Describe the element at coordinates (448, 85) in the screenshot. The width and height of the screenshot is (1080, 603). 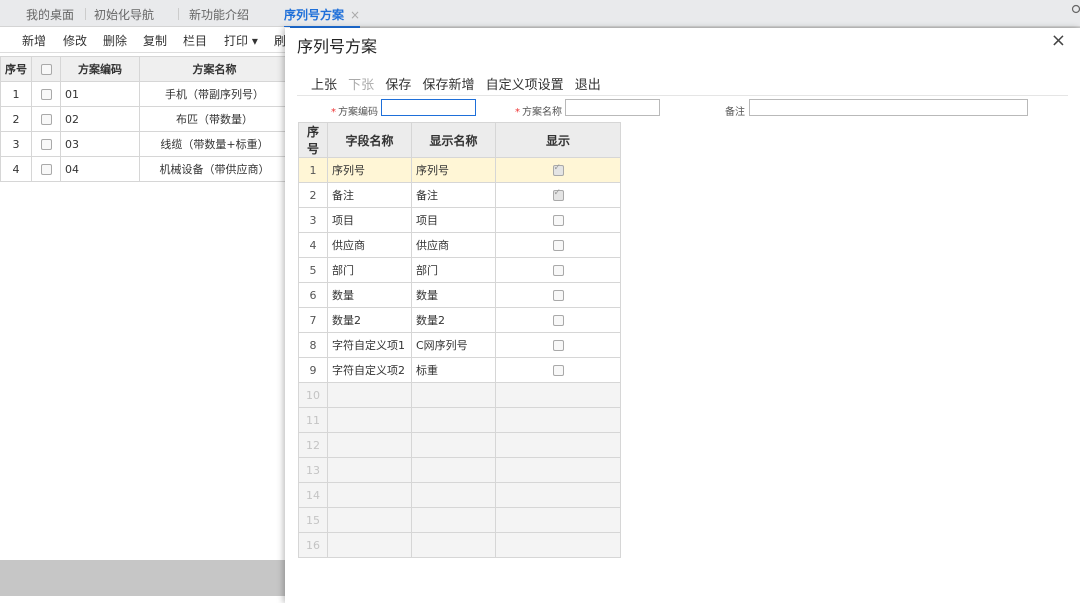
I see `save-and-new-button: 保存新增` at that location.